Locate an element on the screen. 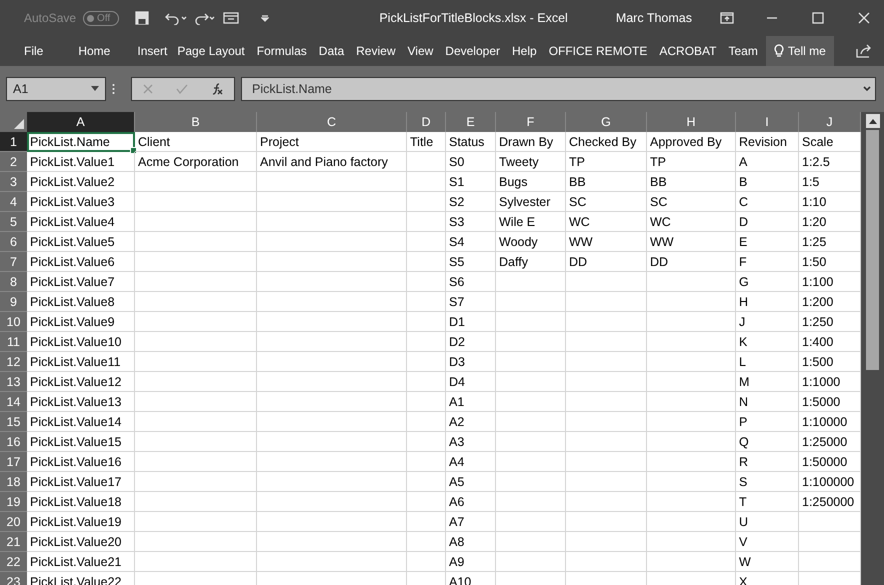 This screenshot has height=585, width=884. table-cell: PickList.Value10 is located at coordinates (81, 342).